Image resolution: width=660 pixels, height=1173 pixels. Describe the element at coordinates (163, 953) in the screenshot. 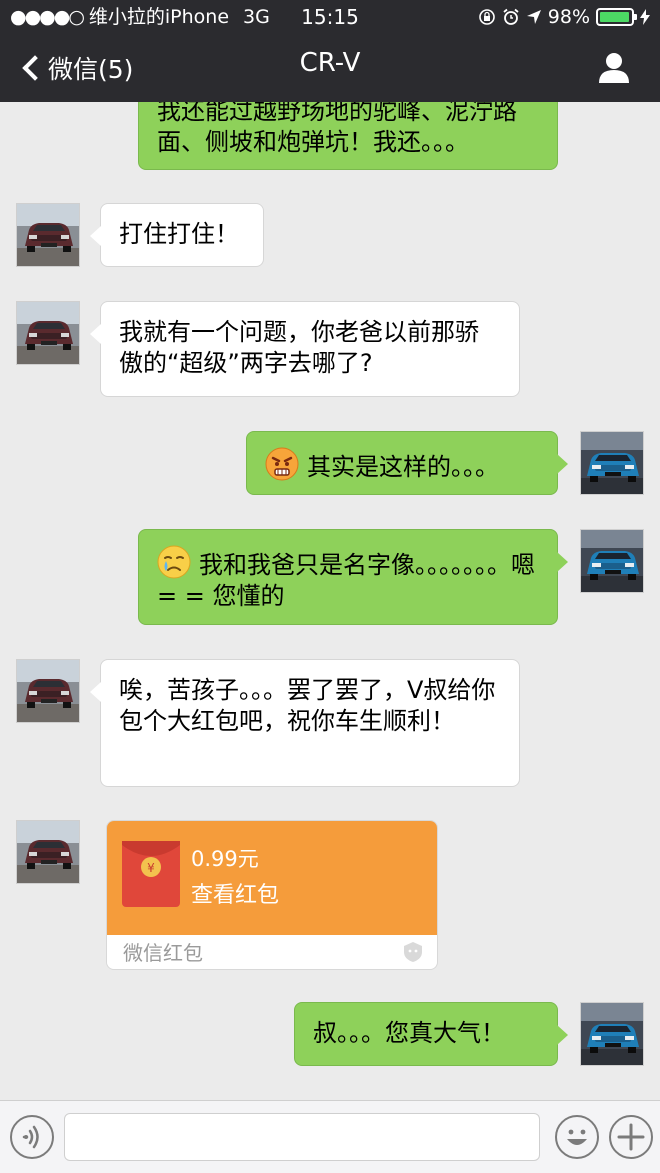

I see `red-packet-label: 微信红包` at that location.